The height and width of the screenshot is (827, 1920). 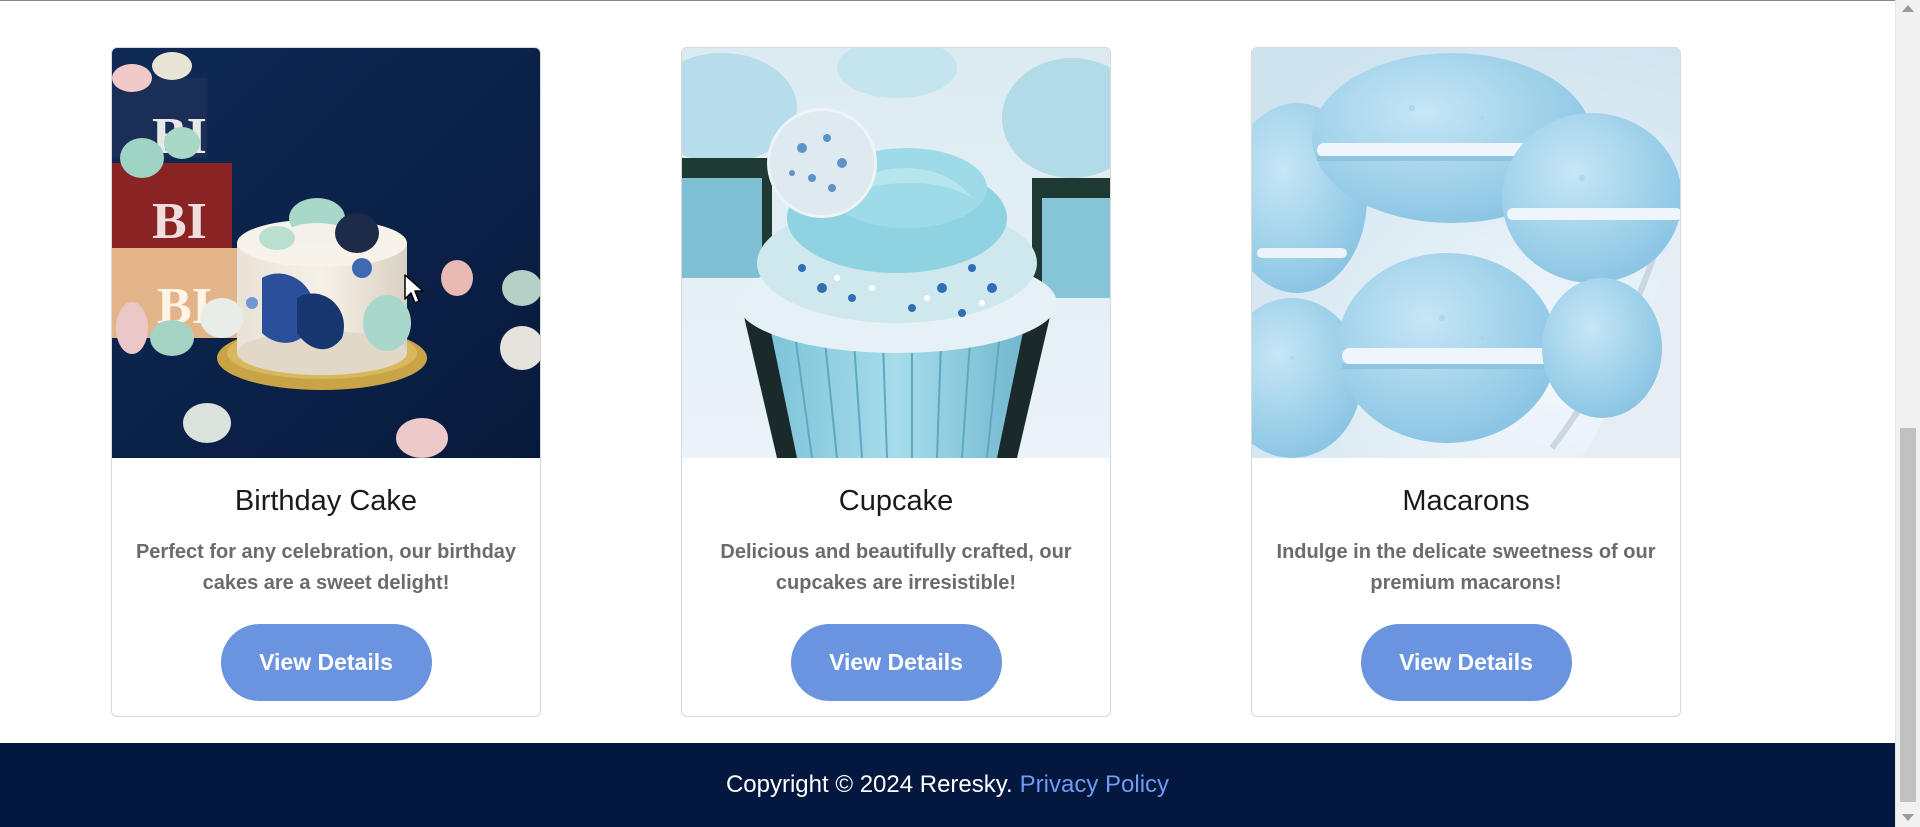 I want to click on footer: Copyright © 2024 Reresky. Privacy Policy, so click(x=947, y=785).